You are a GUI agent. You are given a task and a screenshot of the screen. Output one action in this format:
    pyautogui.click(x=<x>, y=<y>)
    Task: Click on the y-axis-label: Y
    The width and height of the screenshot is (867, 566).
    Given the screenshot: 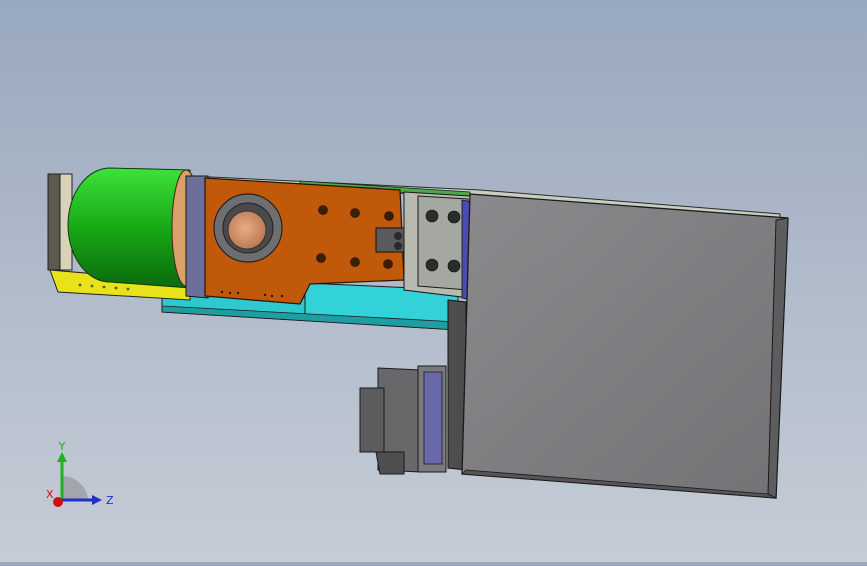 What is the action you would take?
    pyautogui.click(x=62, y=446)
    